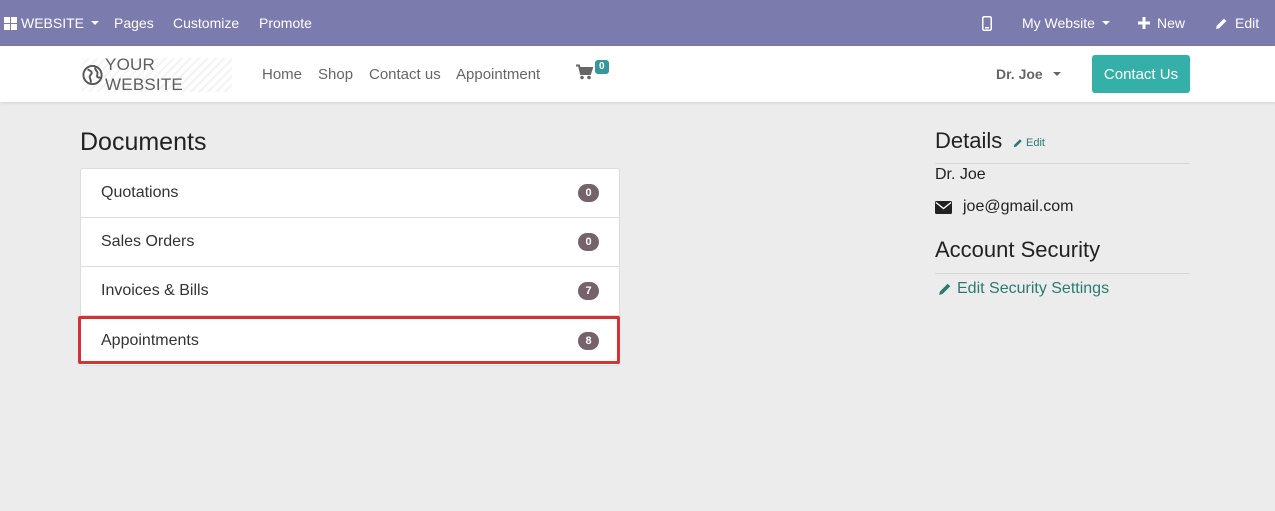  I want to click on my-website-label: My Website, so click(1058, 23).